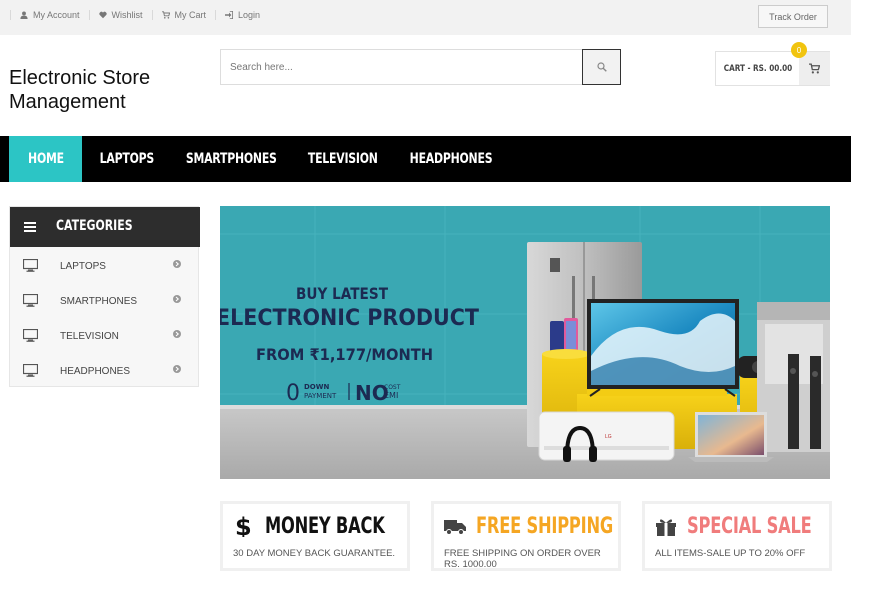 The height and width of the screenshot is (601, 886). I want to click on store-title-line2: Management, so click(67, 102).